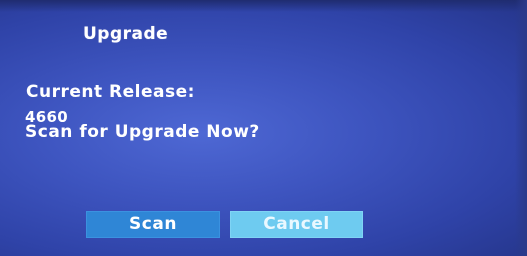 The width and height of the screenshot is (527, 256). What do you see at coordinates (296, 224) in the screenshot?
I see `cancel-button: Cancel` at bounding box center [296, 224].